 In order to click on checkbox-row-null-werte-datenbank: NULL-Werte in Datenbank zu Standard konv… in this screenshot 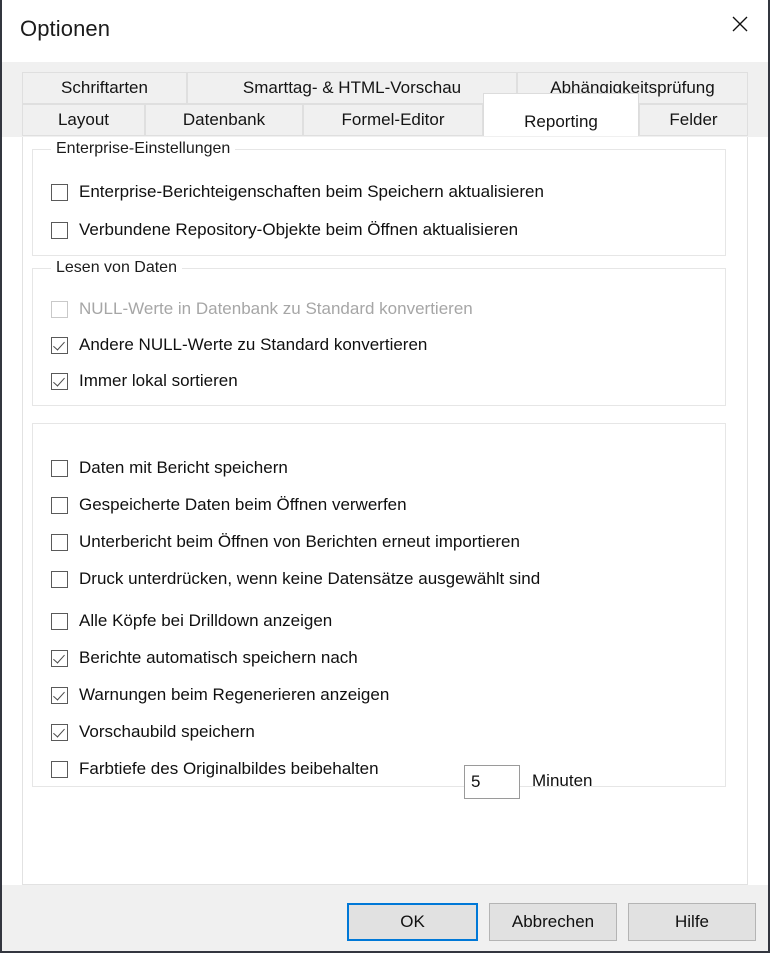, I will do `click(262, 309)`.